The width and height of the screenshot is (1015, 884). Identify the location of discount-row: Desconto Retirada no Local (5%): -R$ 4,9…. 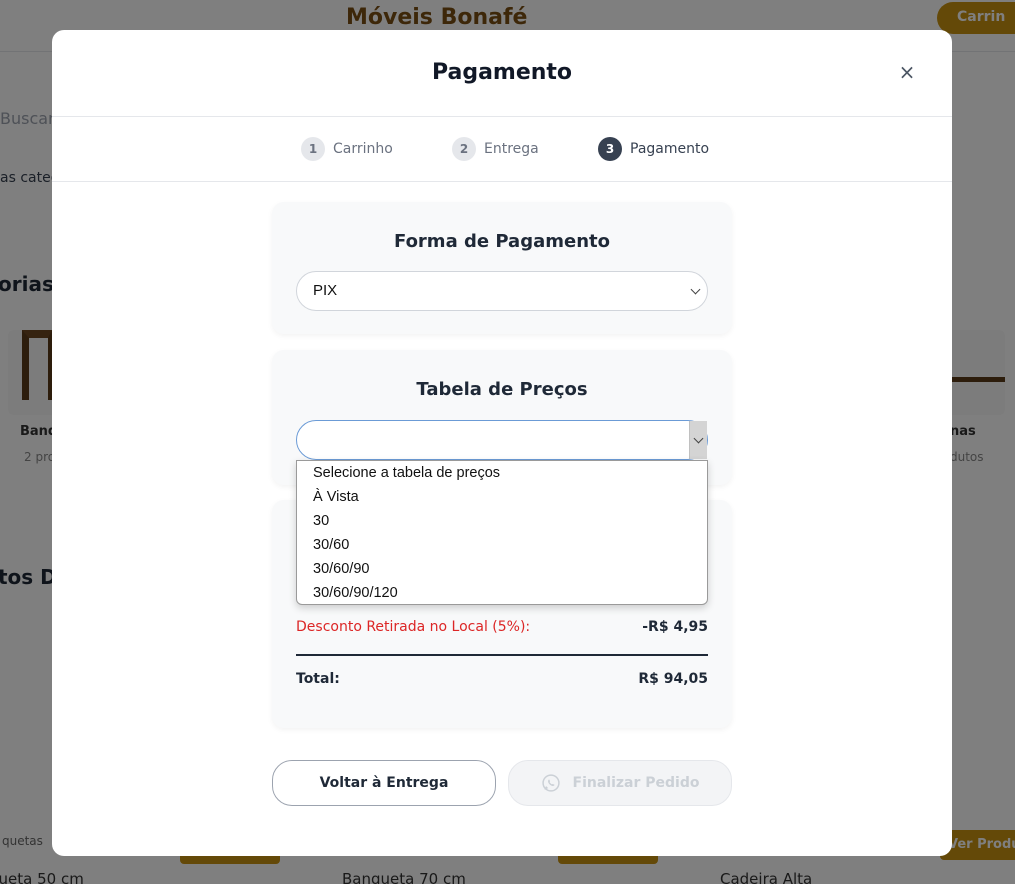
(502, 627).